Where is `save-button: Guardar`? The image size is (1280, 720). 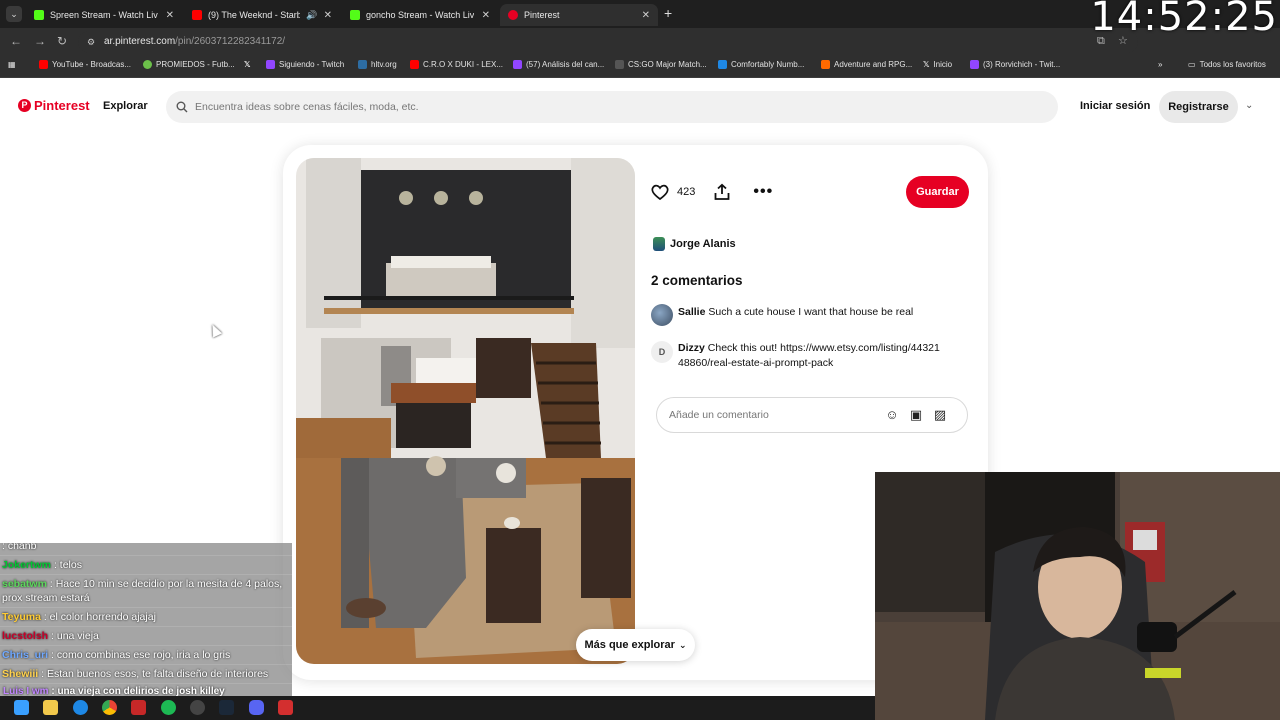
save-button: Guardar is located at coordinates (937, 192).